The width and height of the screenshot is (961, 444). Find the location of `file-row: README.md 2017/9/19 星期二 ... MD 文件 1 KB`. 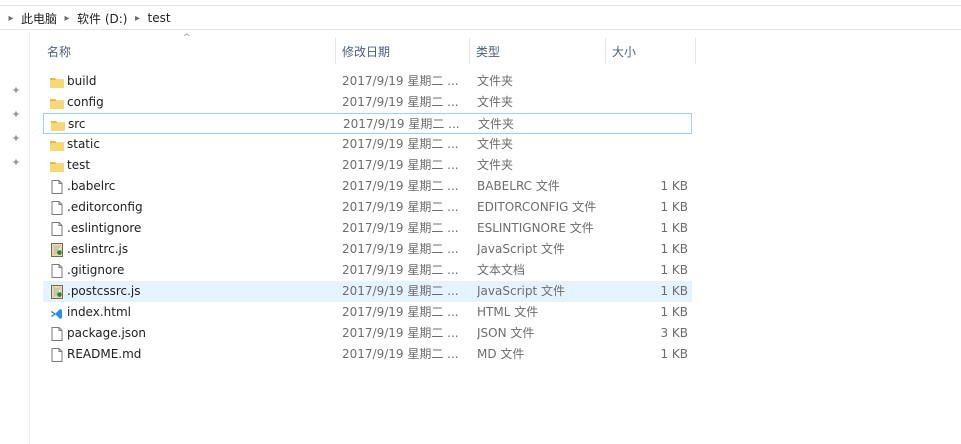

file-row: README.md 2017/9/19 星期二 ... MD 文件 1 KB is located at coordinates (367, 354).